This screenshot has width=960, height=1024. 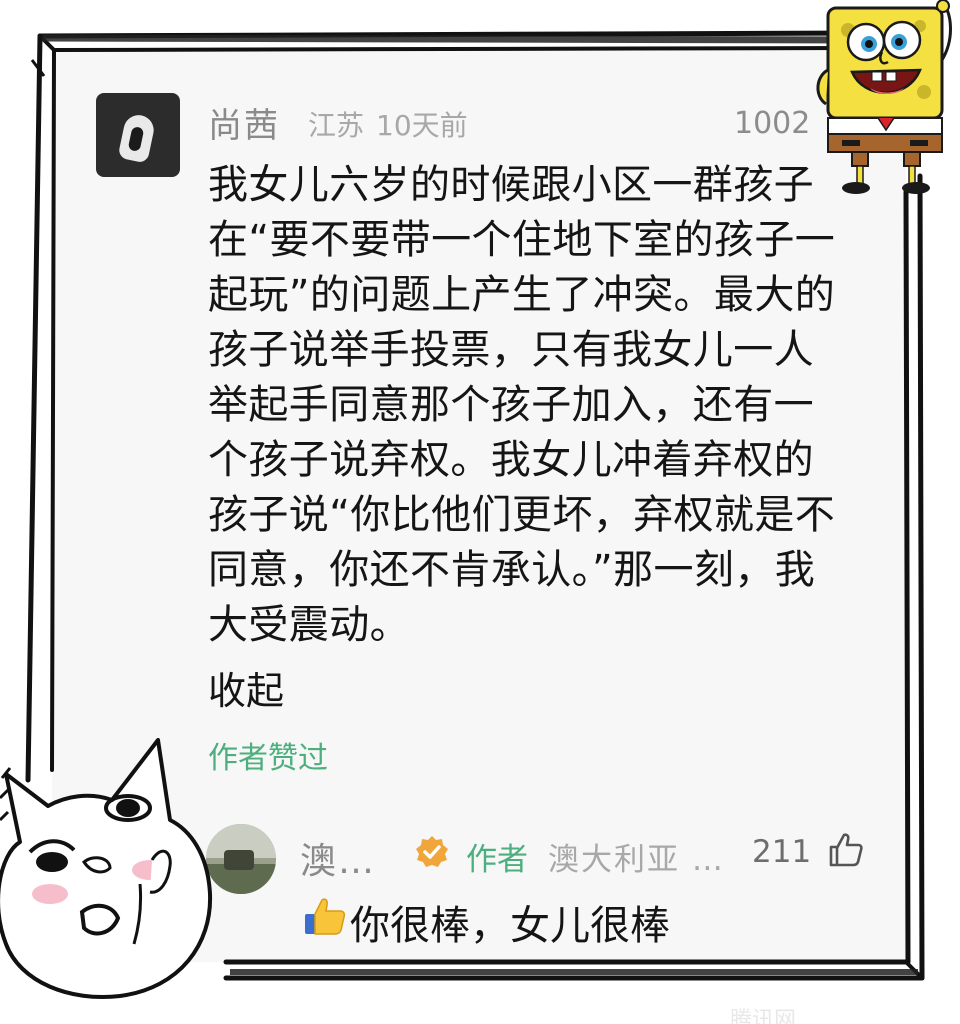 What do you see at coordinates (244, 122) in the screenshot?
I see `commenter-name: 尚茜` at bounding box center [244, 122].